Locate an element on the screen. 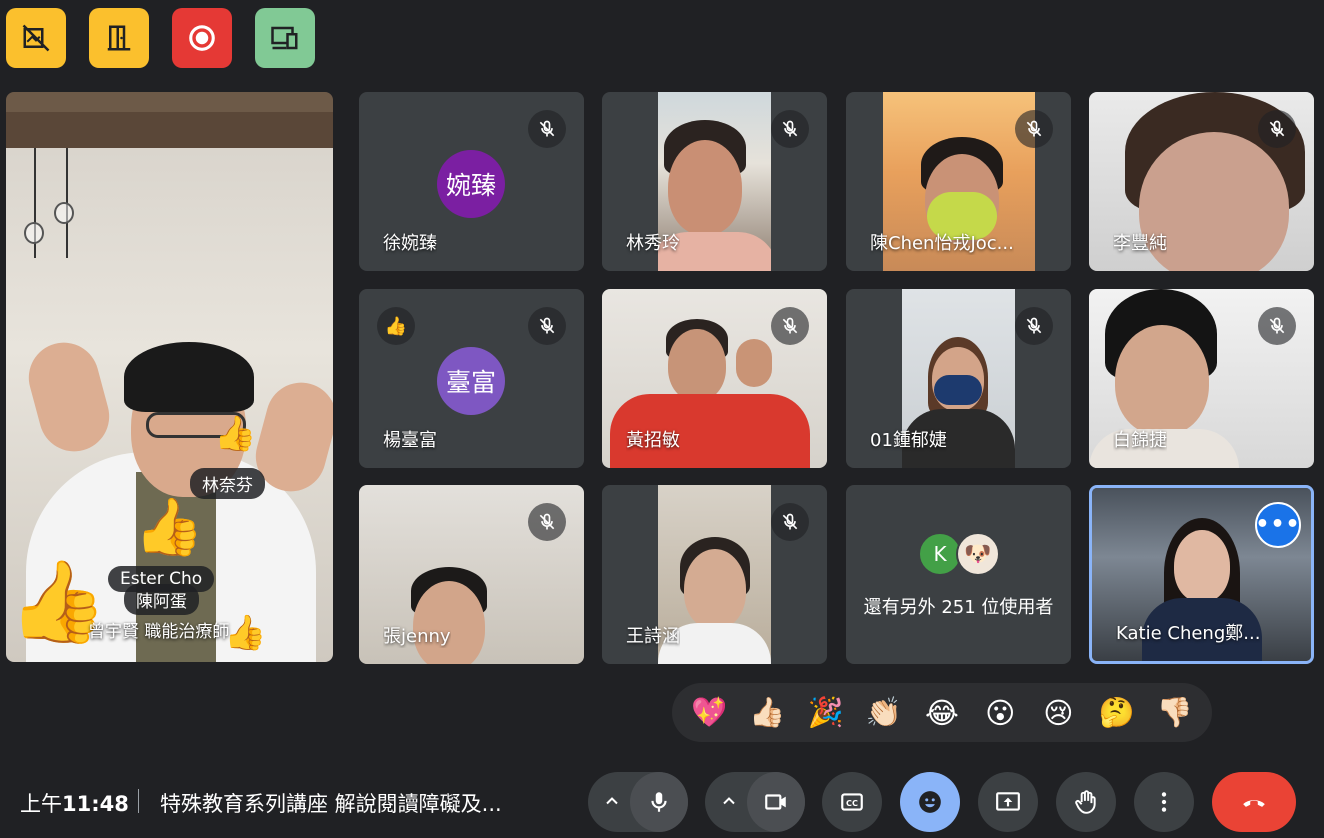 The width and height of the screenshot is (1324, 838). heart-reaction-button: 💖 is located at coordinates (709, 713).